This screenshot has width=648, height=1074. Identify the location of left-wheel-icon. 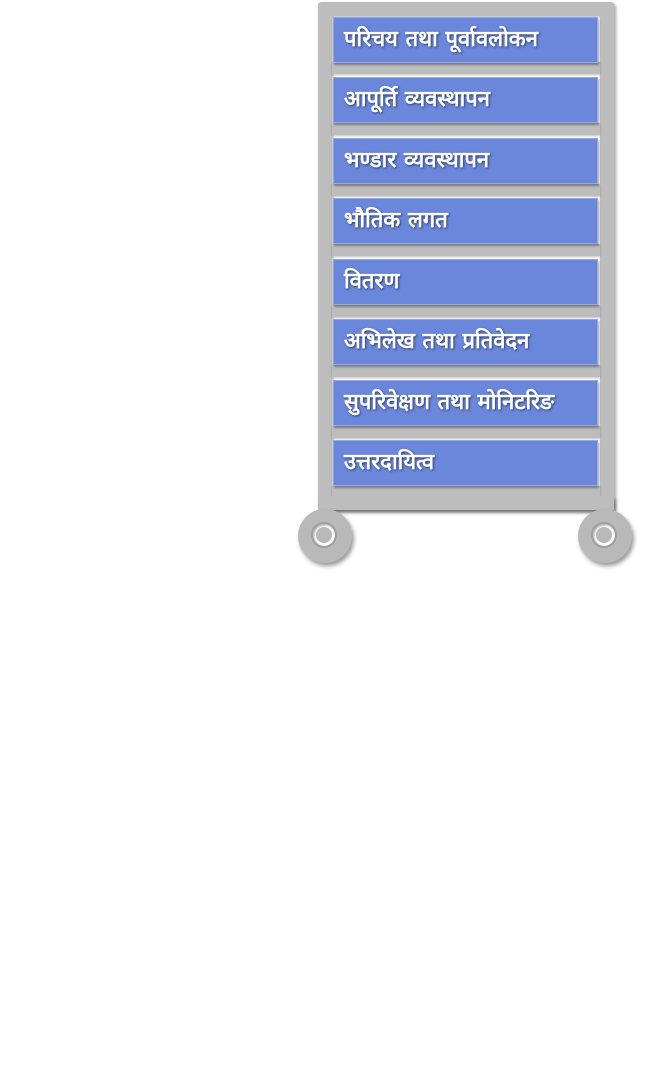
(325, 536).